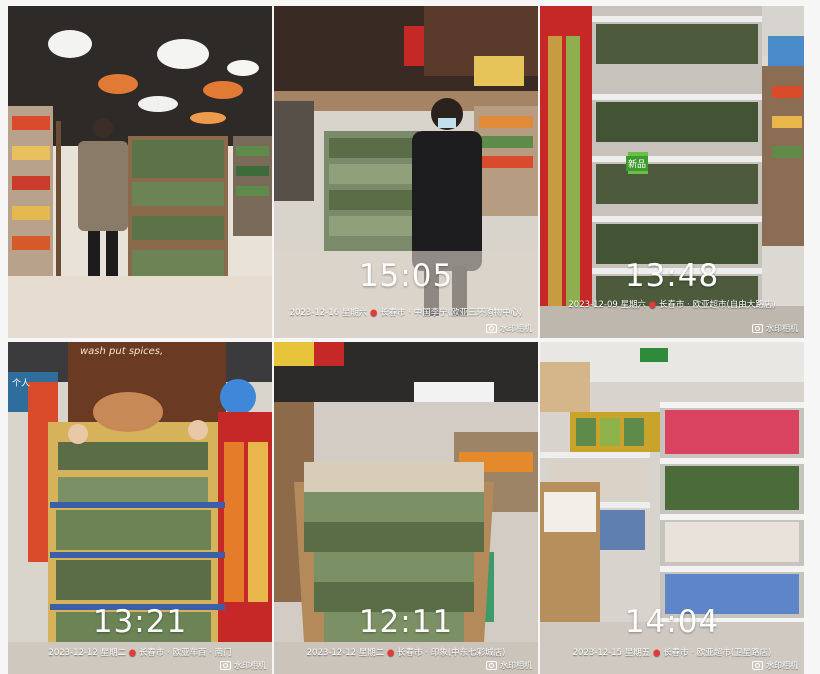 This screenshot has height=674, width=820. Describe the element at coordinates (314, 313) in the screenshot. I see `photo-date: 2023-12-16` at that location.